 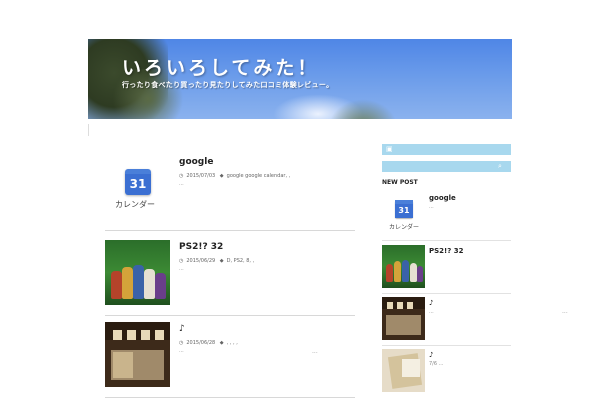 What do you see at coordinates (259, 176) in the screenshot?
I see `post-tags: google google calendar, ,` at bounding box center [259, 176].